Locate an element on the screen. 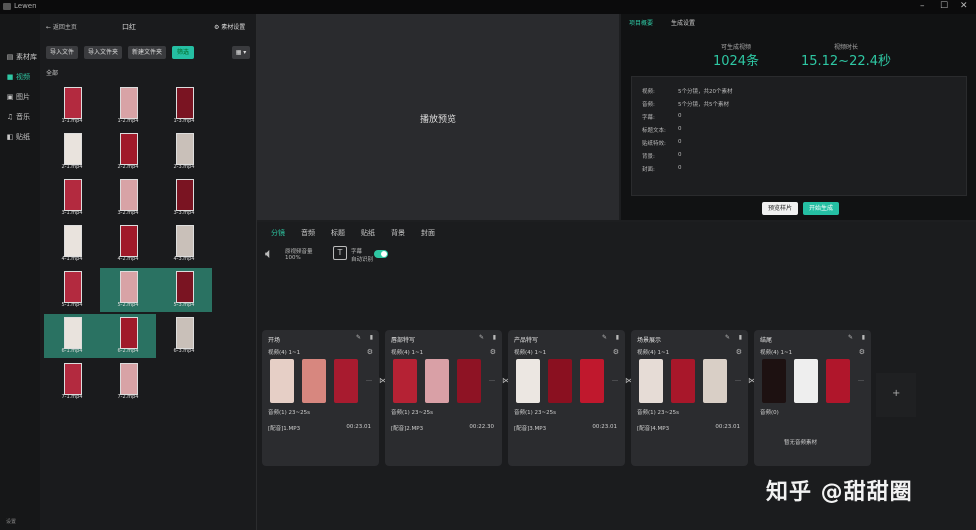 The width and height of the screenshot is (976, 530). tab-background: 背景 is located at coordinates (398, 233).